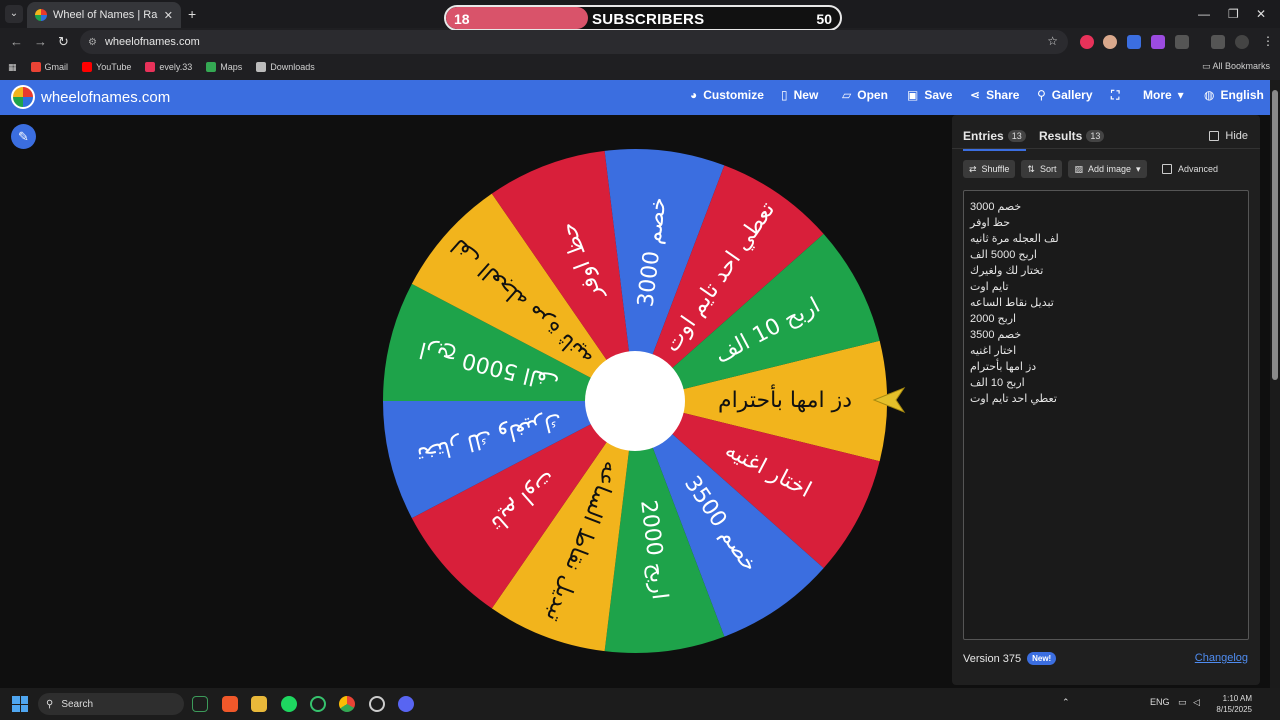 This screenshot has width=1280, height=720. What do you see at coordinates (1052, 41) in the screenshot?
I see `bookmark-star-icon: ☆` at bounding box center [1052, 41].